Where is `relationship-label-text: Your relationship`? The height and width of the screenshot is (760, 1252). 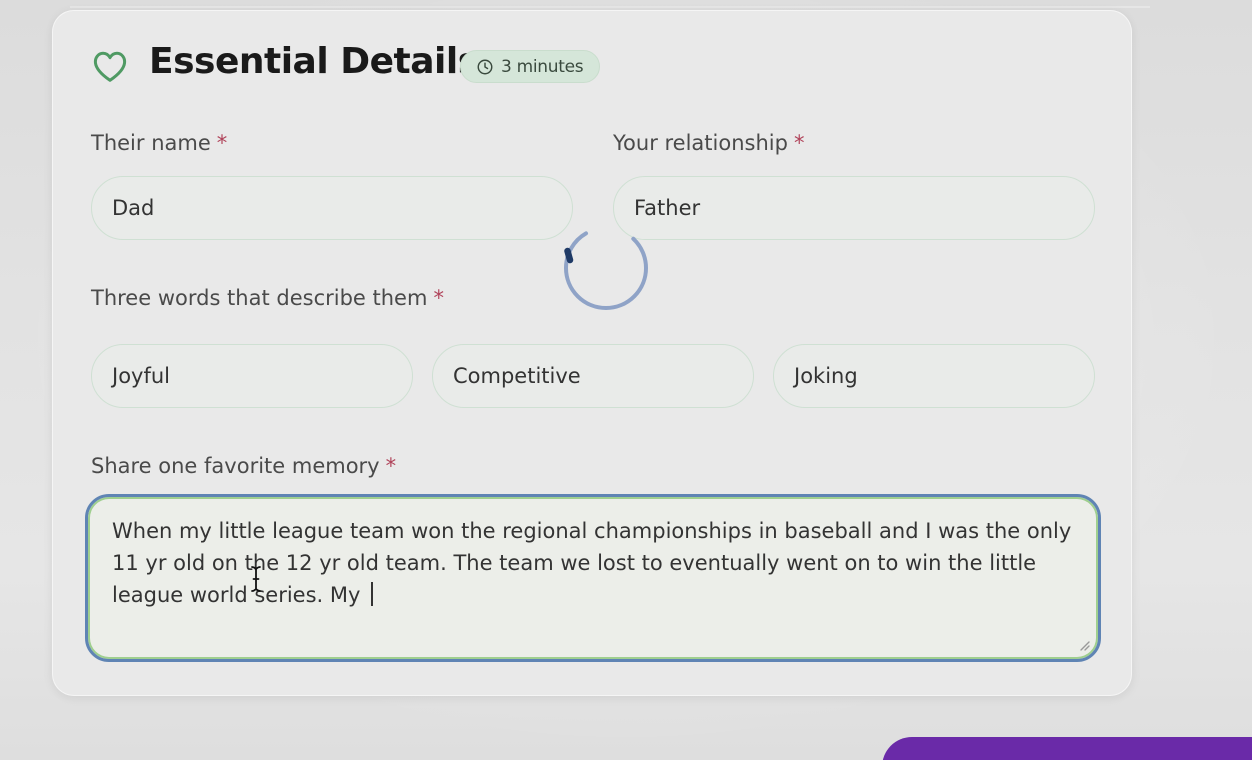
relationship-label-text: Your relationship is located at coordinates (700, 143).